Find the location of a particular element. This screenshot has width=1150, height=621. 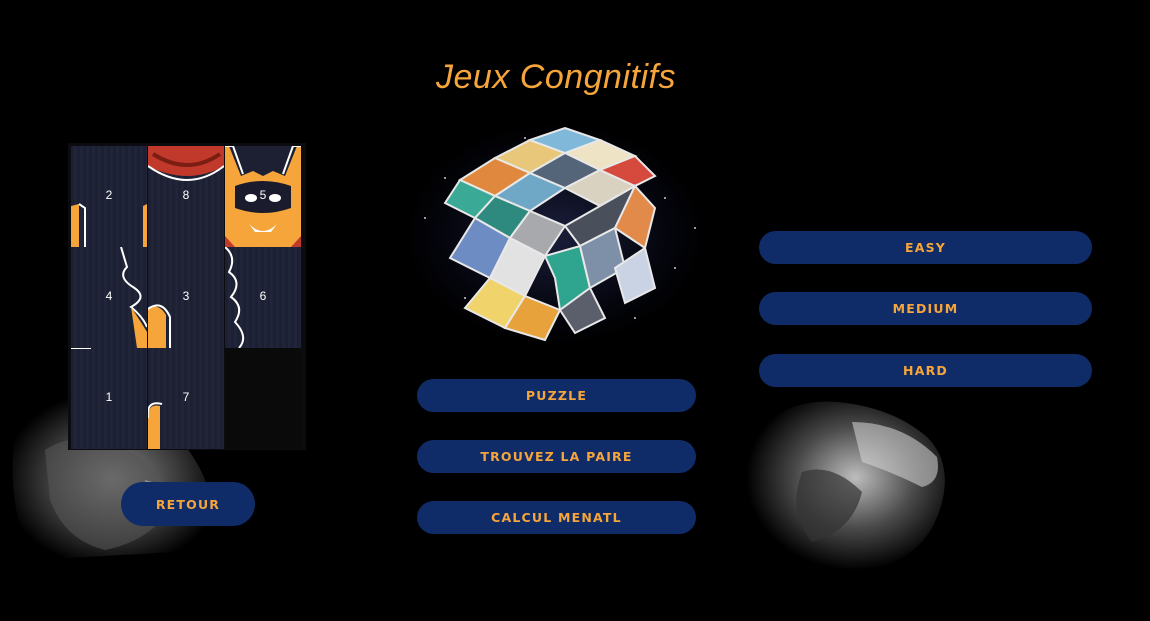

tile-number: 1 is located at coordinates (109, 397).